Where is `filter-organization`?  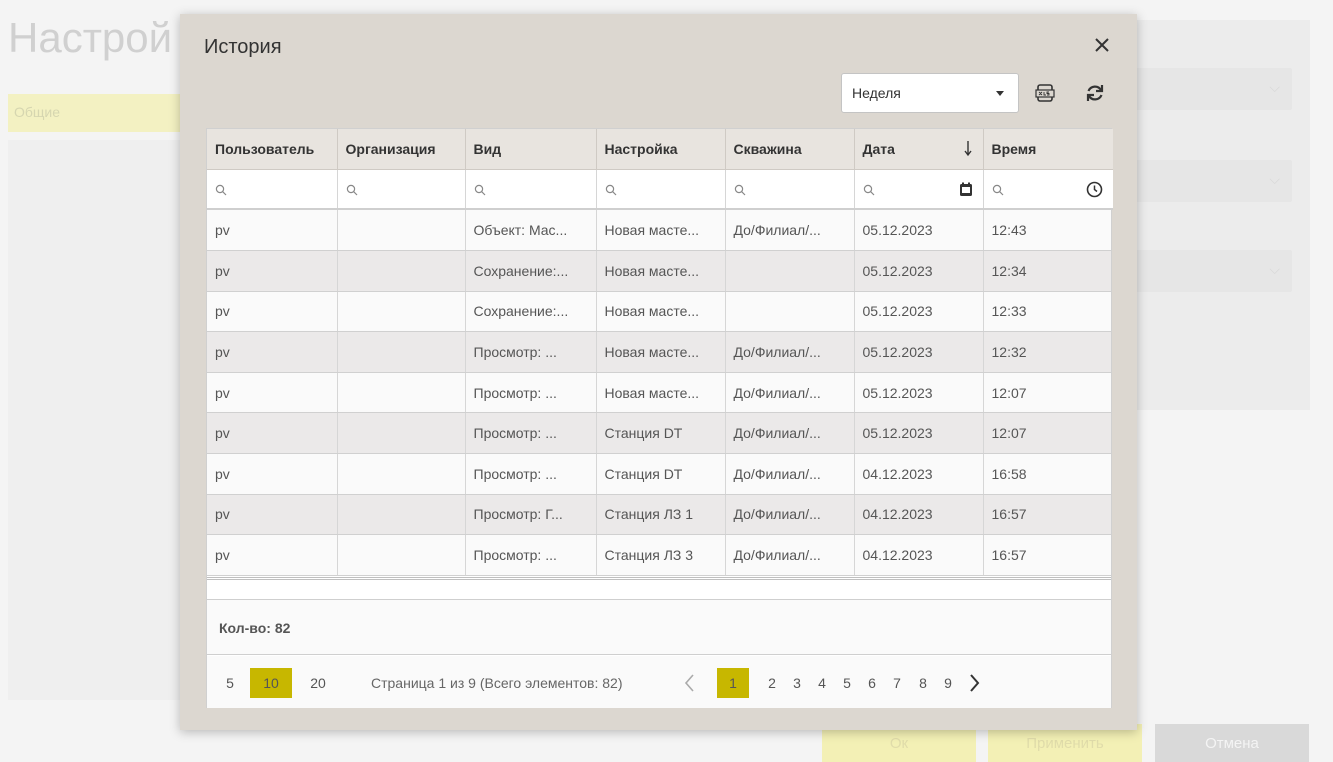 filter-organization is located at coordinates (401, 189).